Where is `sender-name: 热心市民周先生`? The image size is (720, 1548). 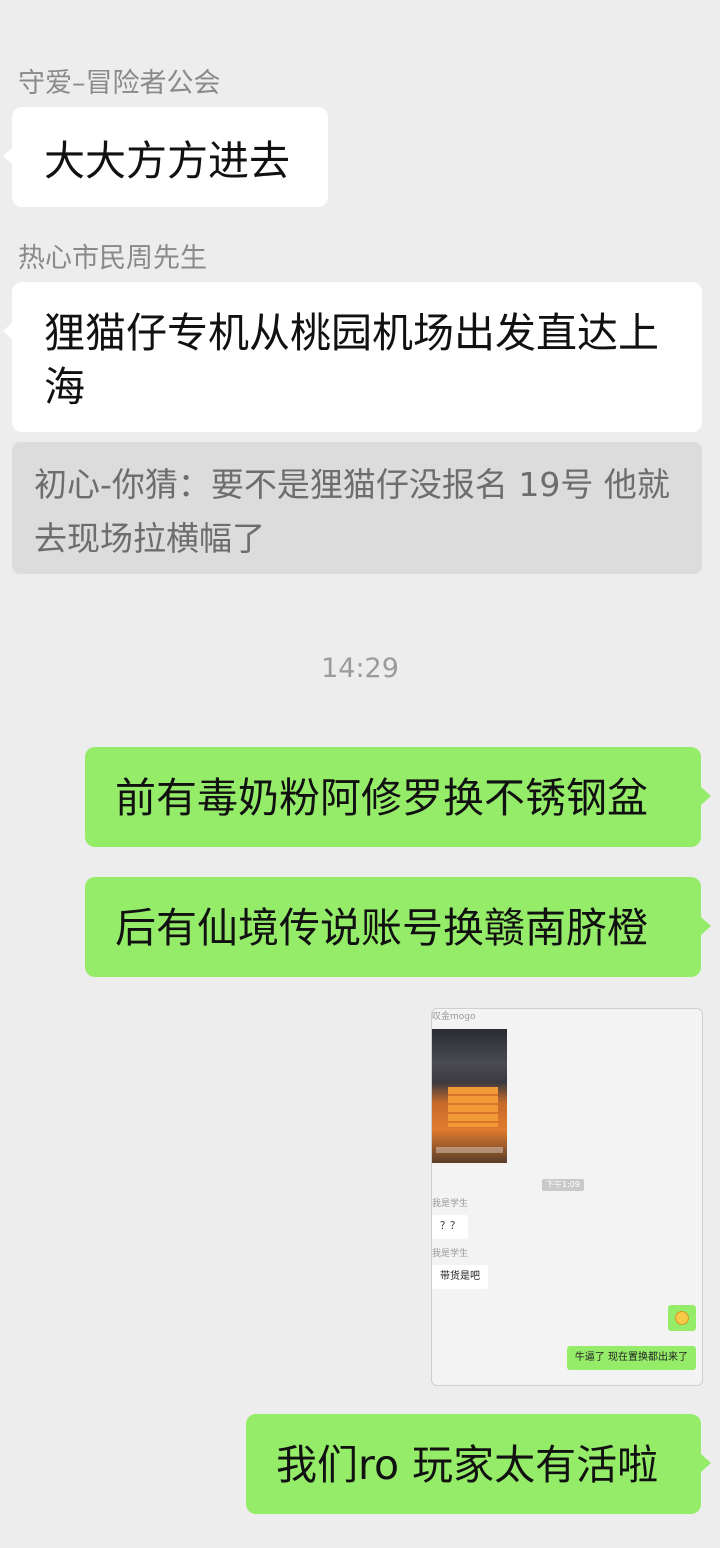
sender-name: 热心市民周先生 is located at coordinates (112, 258).